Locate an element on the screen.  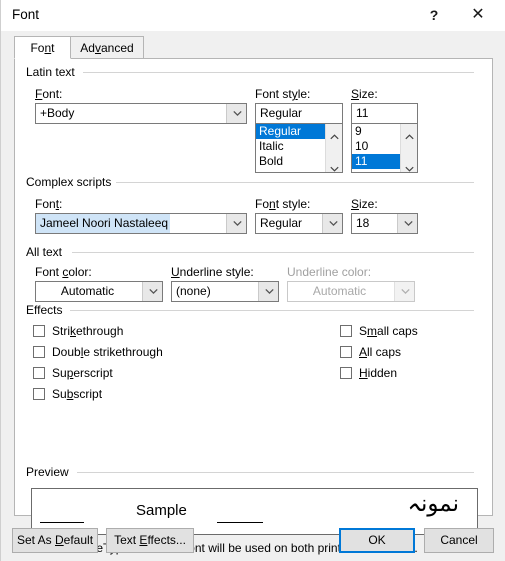
tab-advanced: Advanced is located at coordinates (107, 47).